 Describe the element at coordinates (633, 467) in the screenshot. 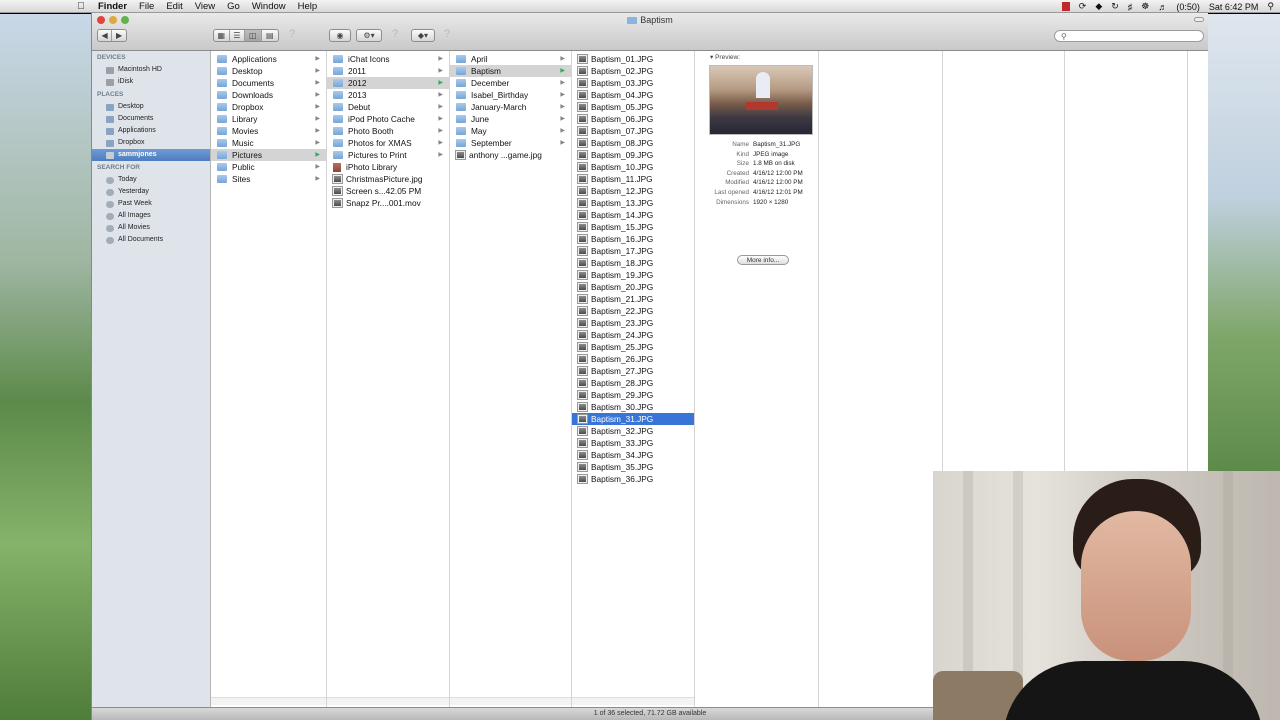

I see `column-item: Baptism_35.JPG` at that location.